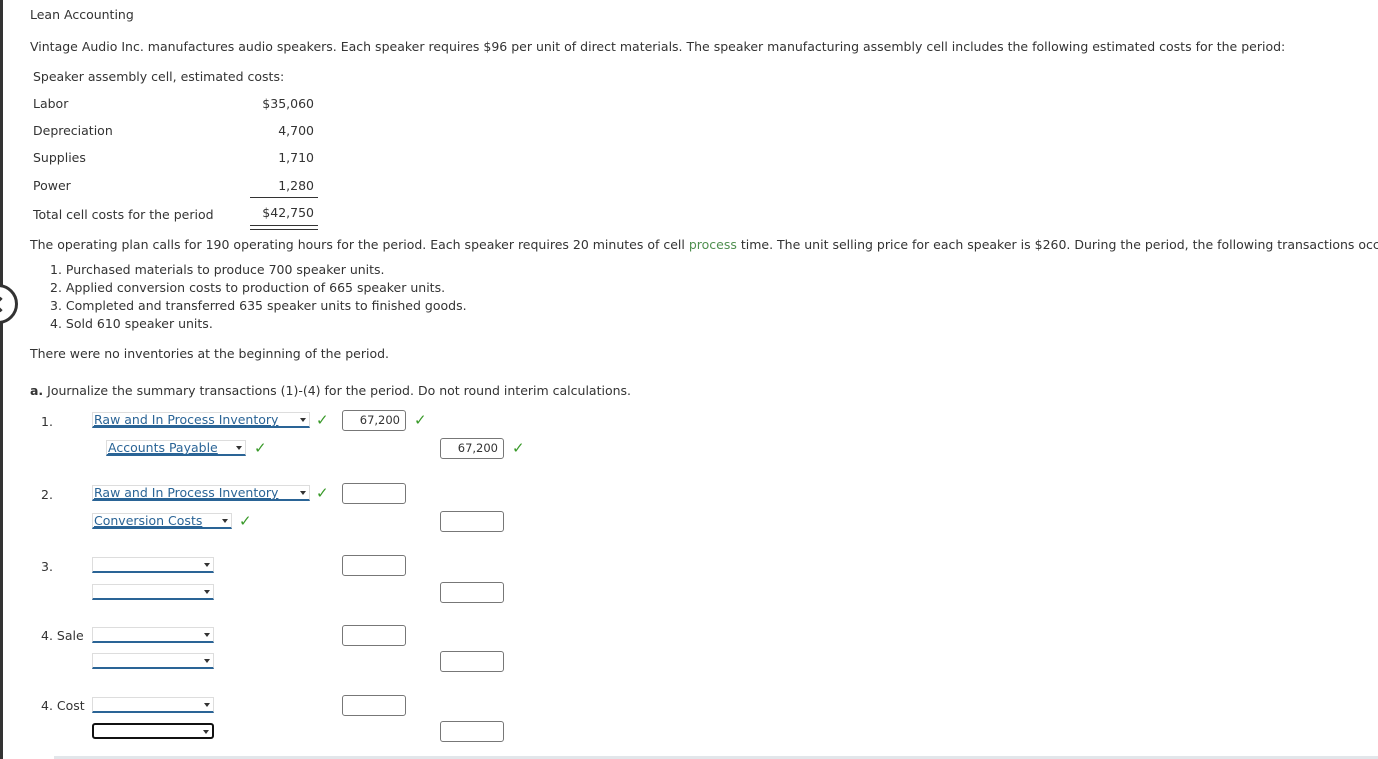 This screenshot has height=759, width=1378. What do you see at coordinates (159, 76) in the screenshot?
I see `cost-table-title: Speaker assembly cell, estimated costs:` at bounding box center [159, 76].